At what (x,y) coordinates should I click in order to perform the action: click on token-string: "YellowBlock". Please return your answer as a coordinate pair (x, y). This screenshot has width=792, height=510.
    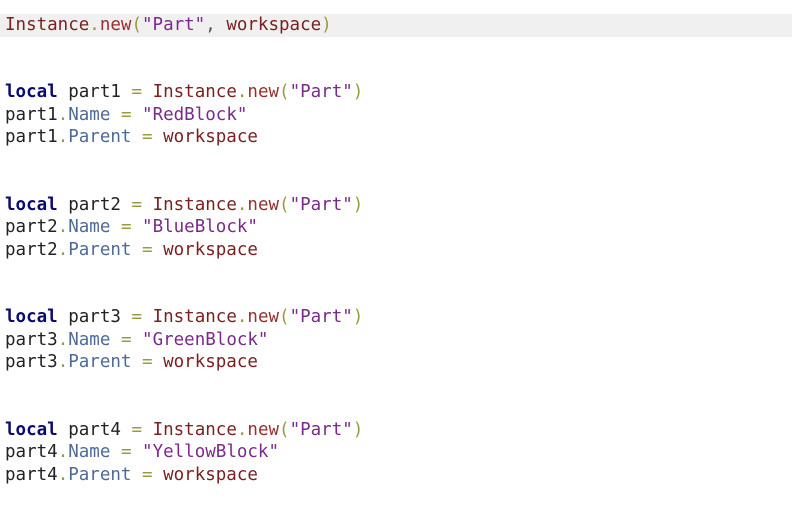
    Looking at the image, I should click on (210, 452).